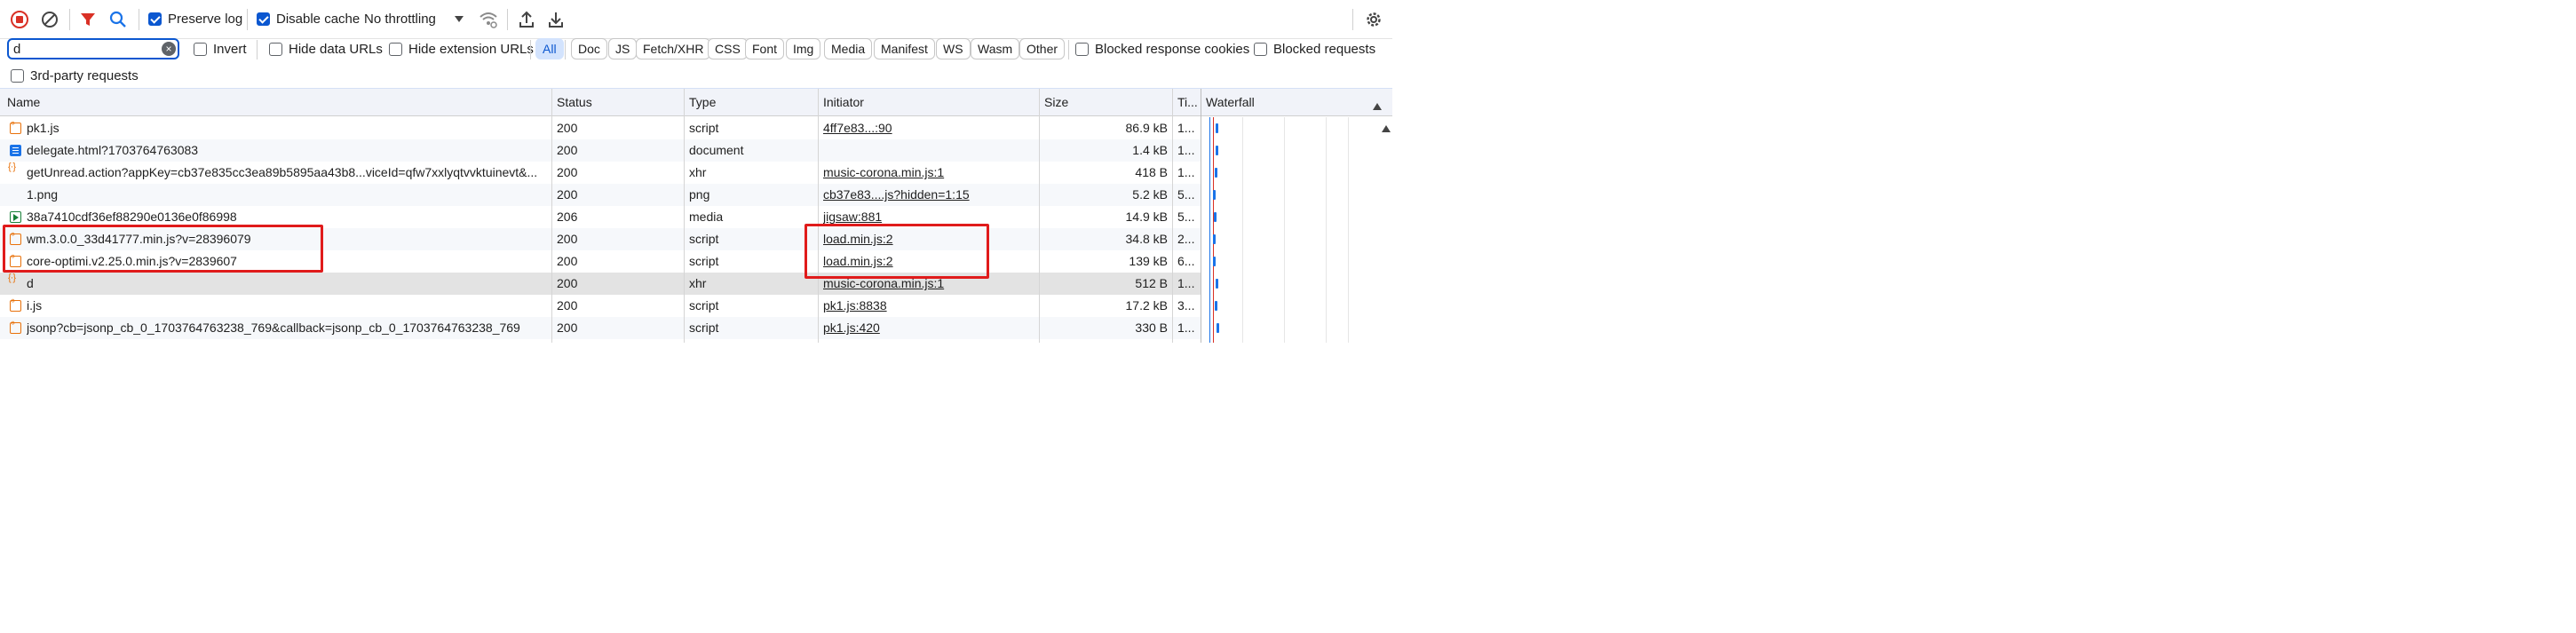 The height and width of the screenshot is (633, 2576). I want to click on third-party-requests-label: 3rd-party requests, so click(85, 76).